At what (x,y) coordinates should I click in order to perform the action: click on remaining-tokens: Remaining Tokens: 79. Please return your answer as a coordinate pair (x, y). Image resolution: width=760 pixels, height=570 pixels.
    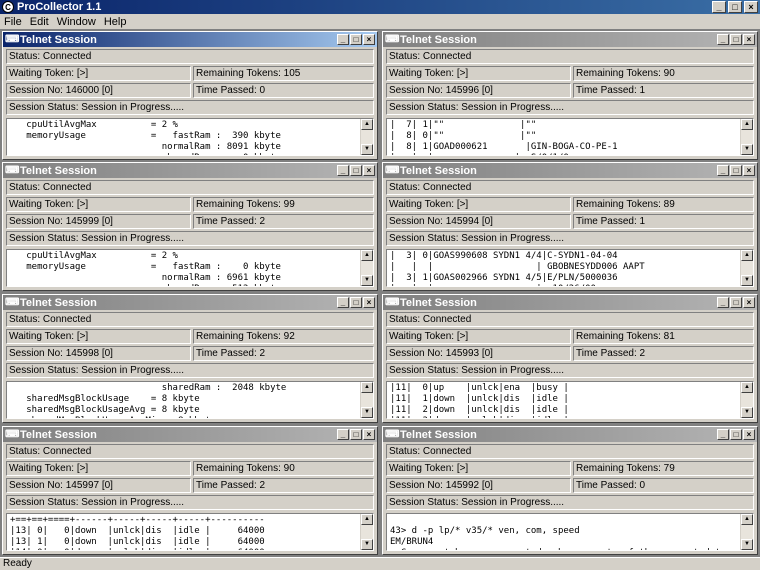
    Looking at the image, I should click on (663, 468).